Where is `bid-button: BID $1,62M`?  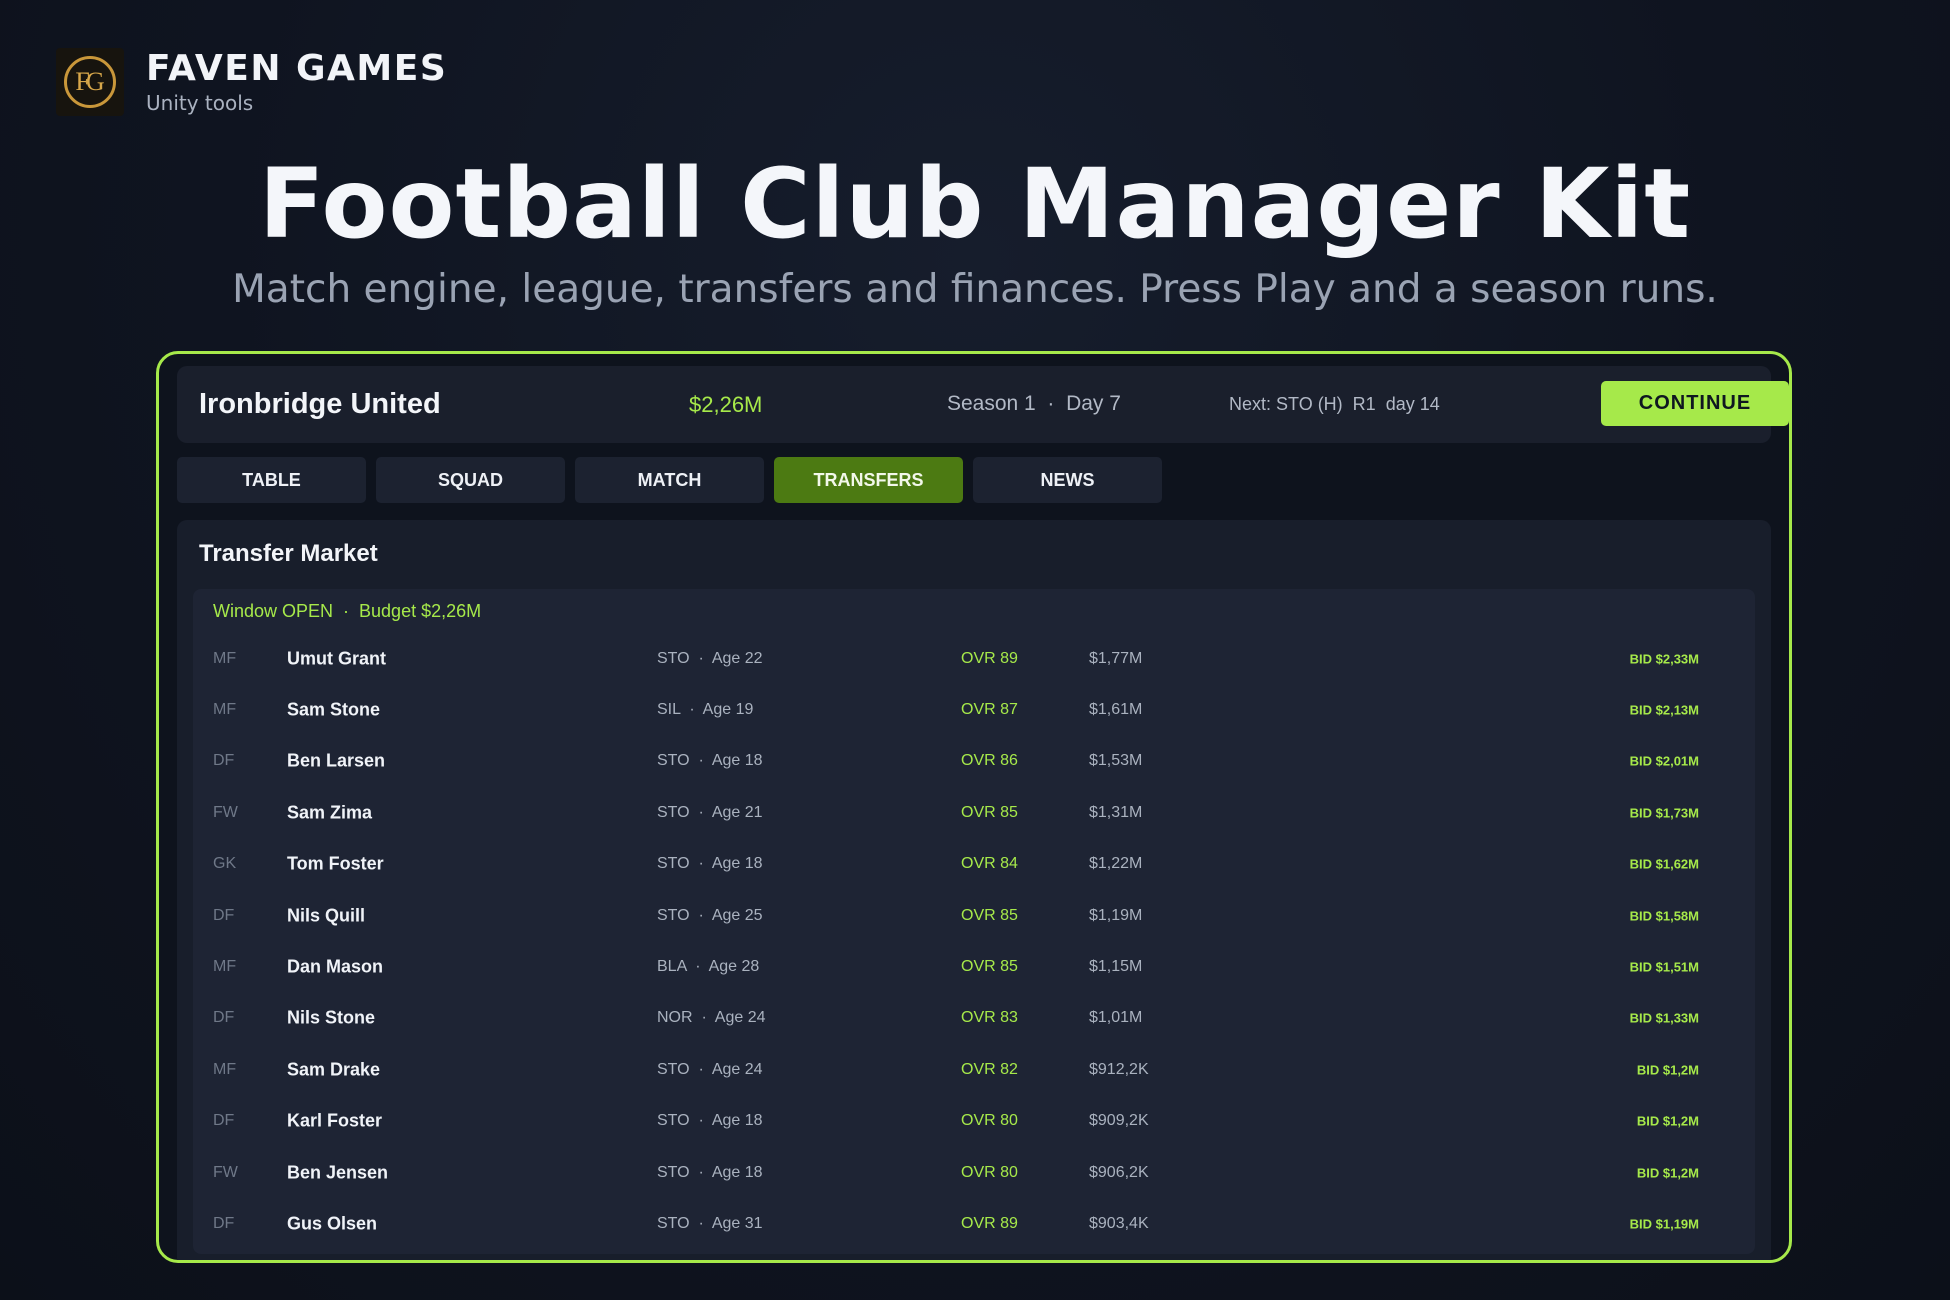
bid-button: BID $1,62M is located at coordinates (1664, 864).